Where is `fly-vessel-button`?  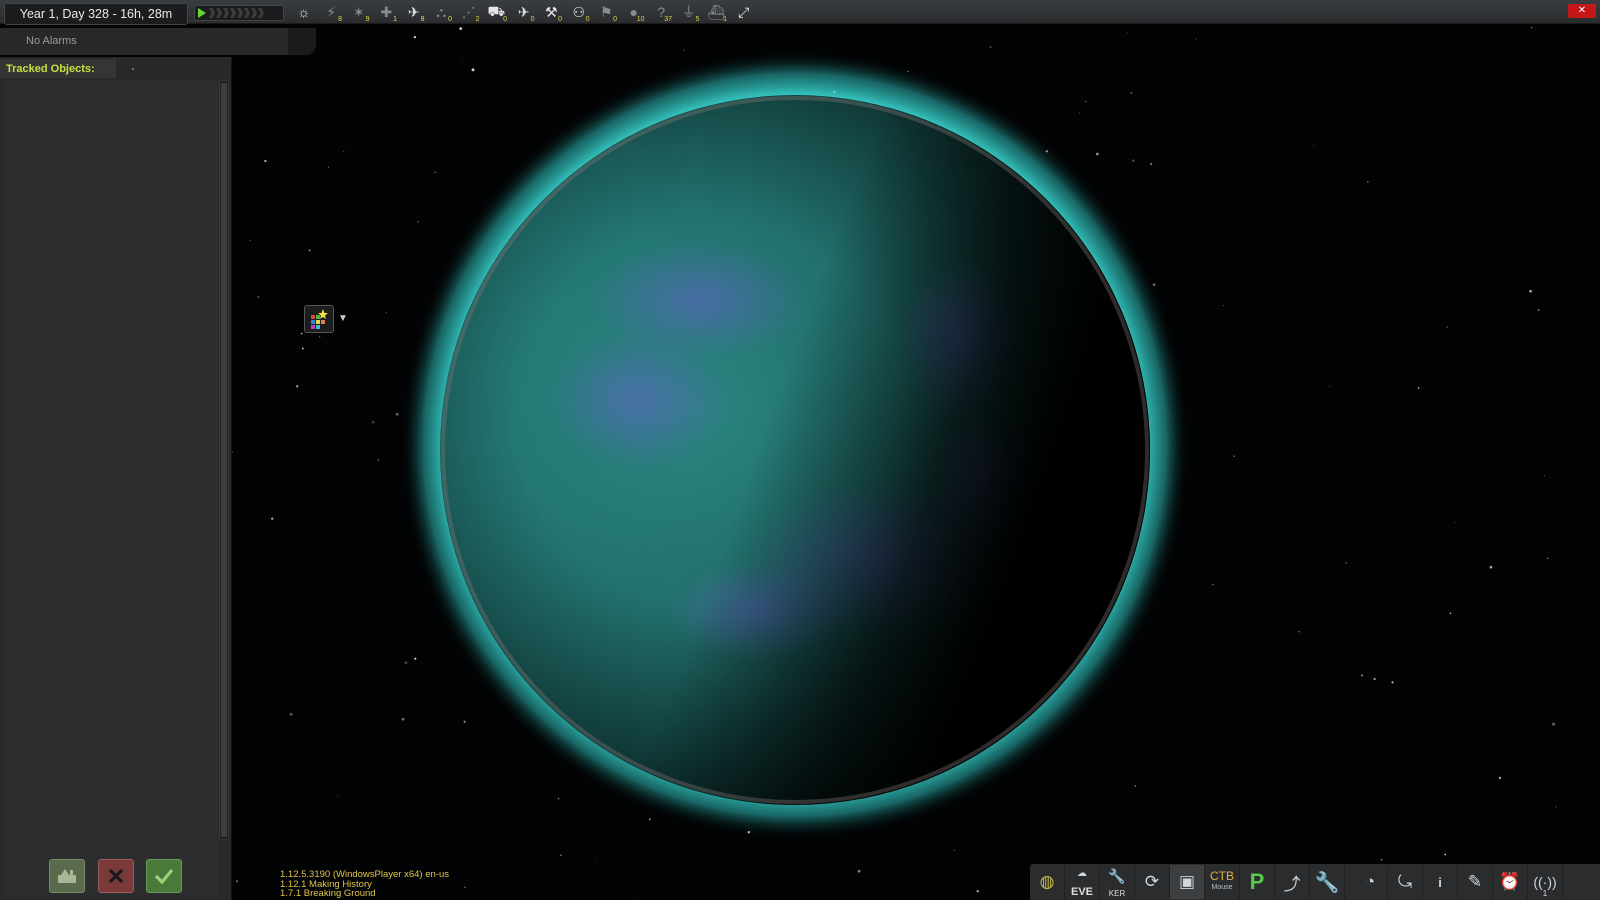
fly-vessel-button is located at coordinates (164, 876).